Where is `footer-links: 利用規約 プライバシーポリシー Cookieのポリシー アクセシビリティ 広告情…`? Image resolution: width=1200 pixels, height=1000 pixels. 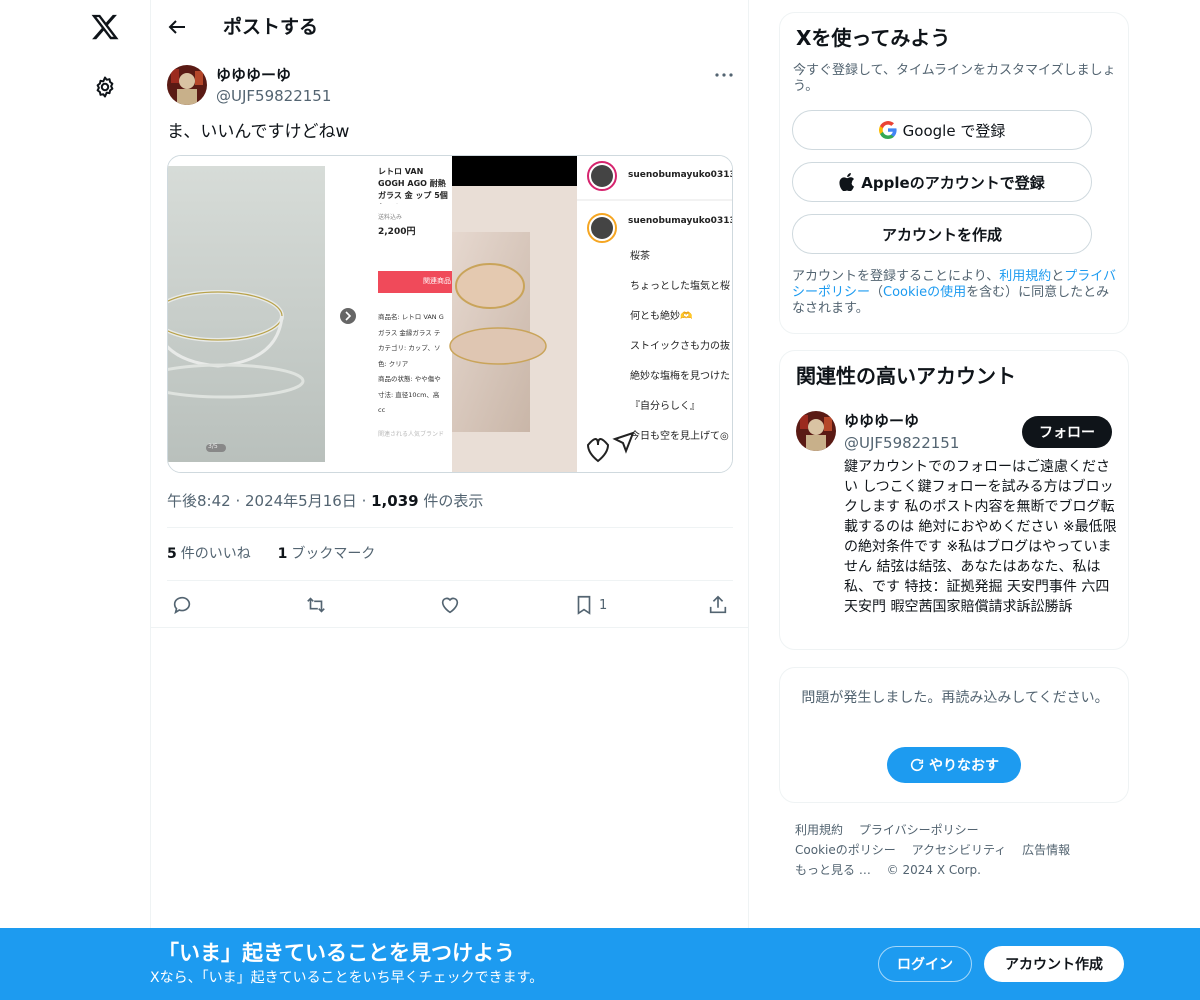 footer-links: 利用規約 プライバシーポリシー Cookieのポリシー アクセシビリティ 広告情… is located at coordinates (955, 850).